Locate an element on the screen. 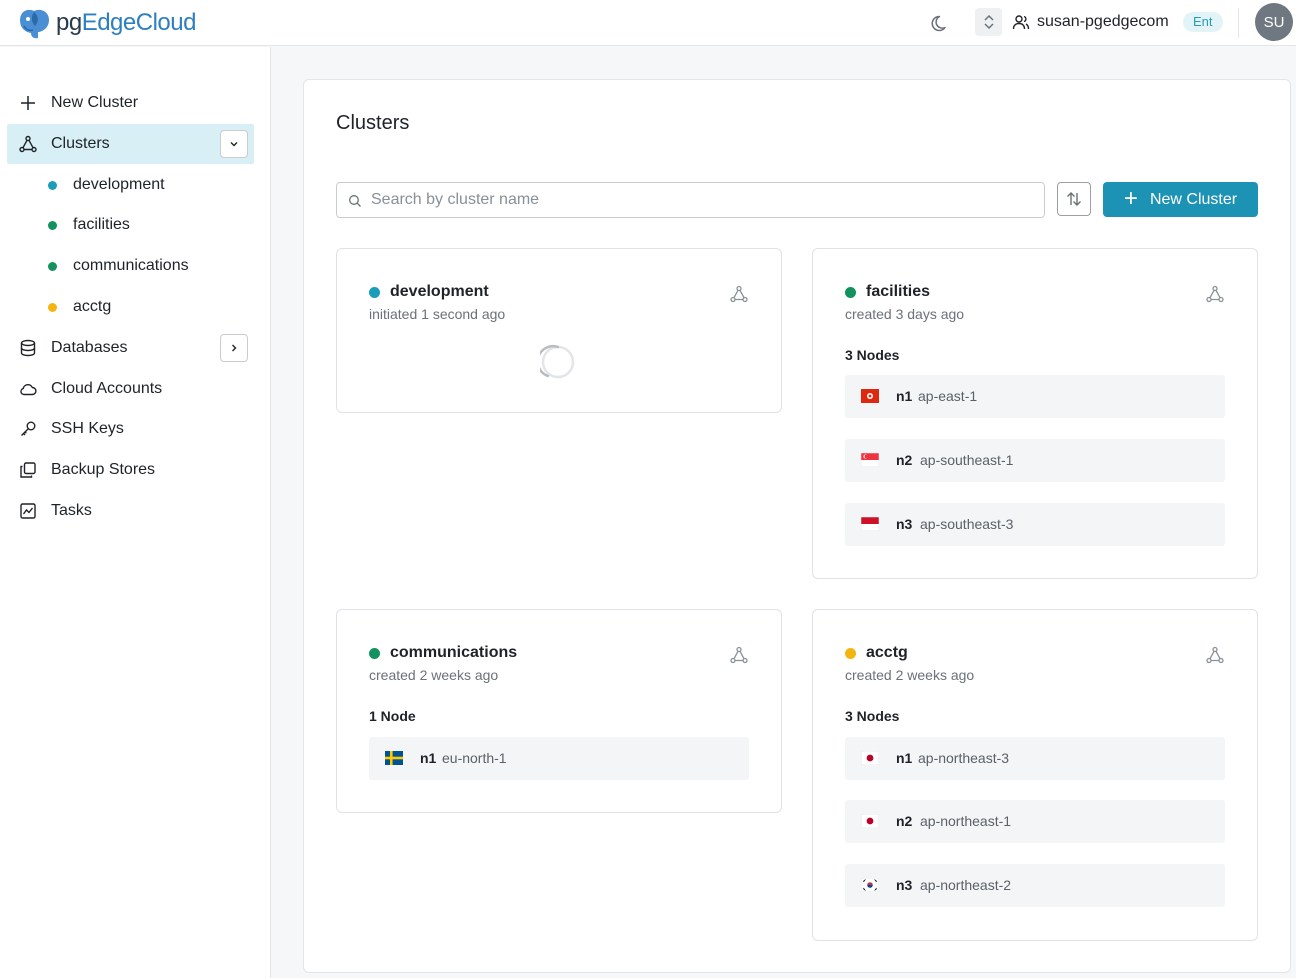 This screenshot has height=978, width=1296. sidebar-item-backup-stores: Backup Stores is located at coordinates (130, 470).